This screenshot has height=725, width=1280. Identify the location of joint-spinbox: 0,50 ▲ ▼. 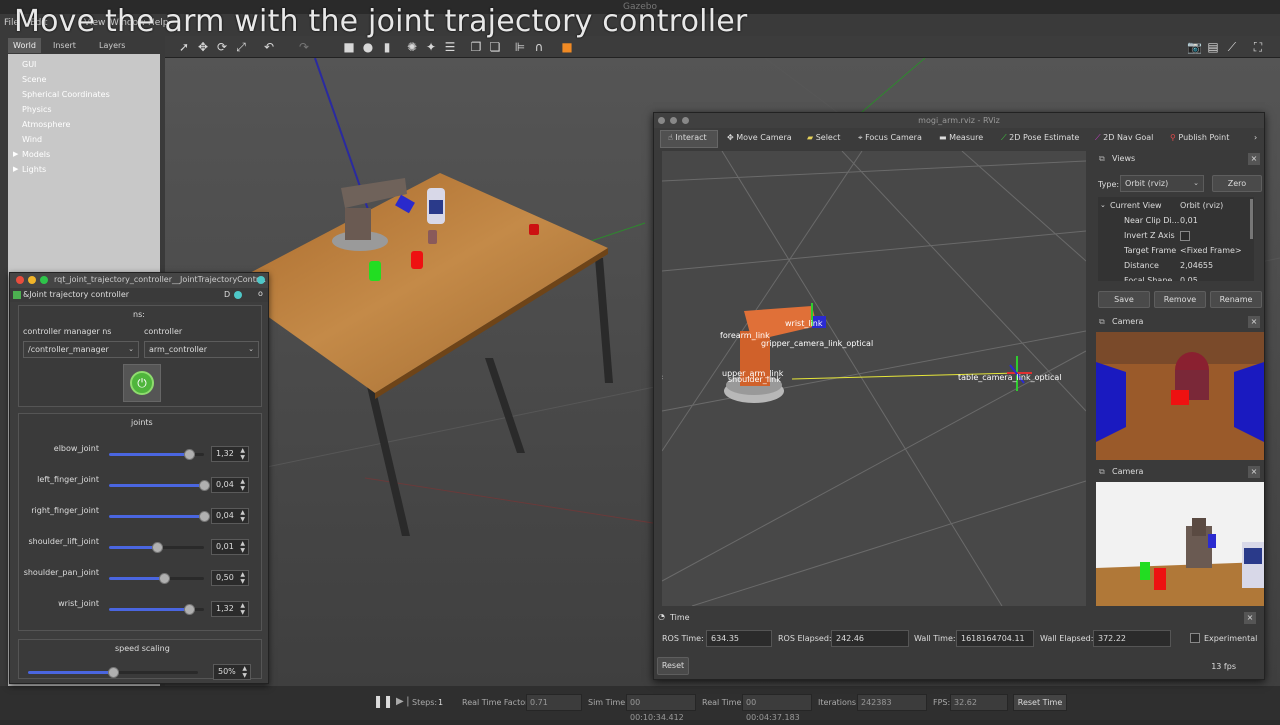
(230, 578).